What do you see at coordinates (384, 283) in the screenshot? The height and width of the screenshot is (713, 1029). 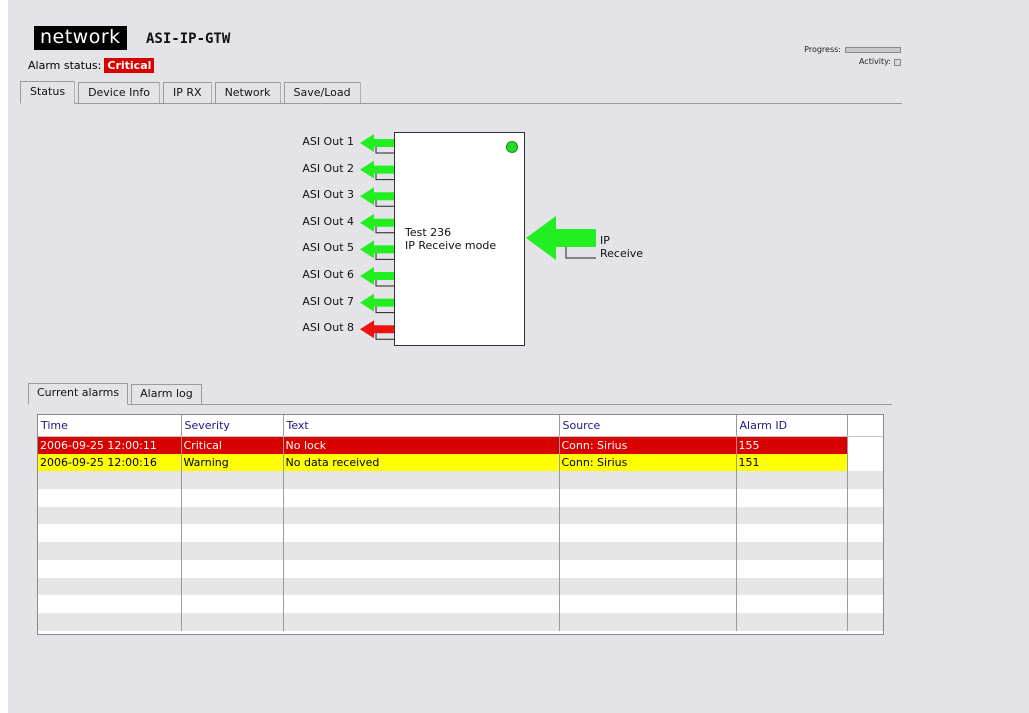 I see `asi-out-6-connector` at bounding box center [384, 283].